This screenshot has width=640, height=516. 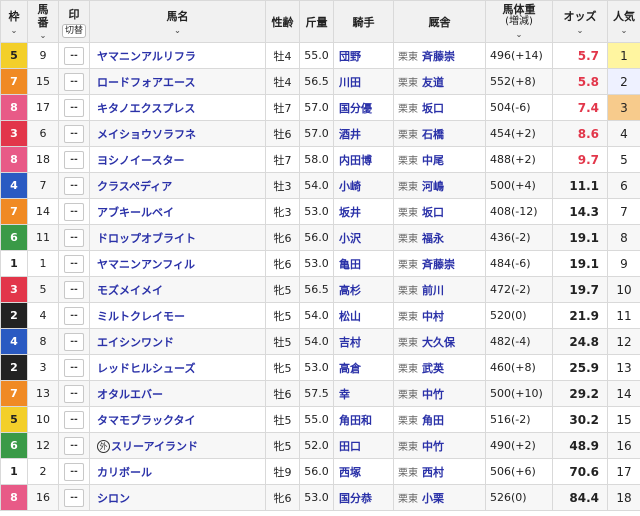 I want to click on horse-name-link: エイシンワンド, so click(x=177, y=341).